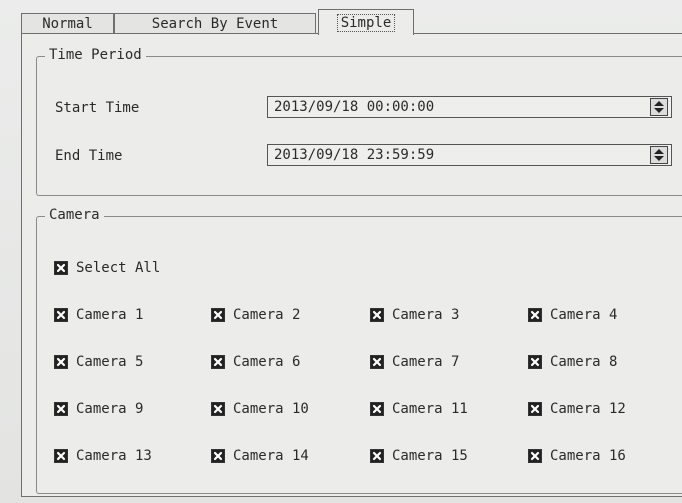 The image size is (682, 503). I want to click on camera-checkbox-13: Camera 13, so click(103, 456).